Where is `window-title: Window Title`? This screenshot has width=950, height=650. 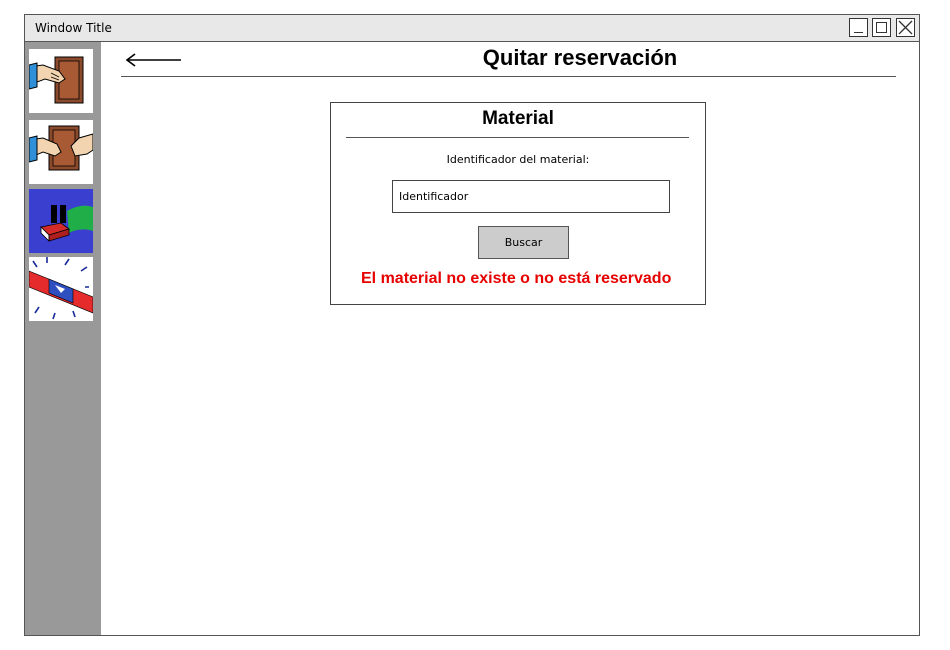 window-title: Window Title is located at coordinates (73, 28).